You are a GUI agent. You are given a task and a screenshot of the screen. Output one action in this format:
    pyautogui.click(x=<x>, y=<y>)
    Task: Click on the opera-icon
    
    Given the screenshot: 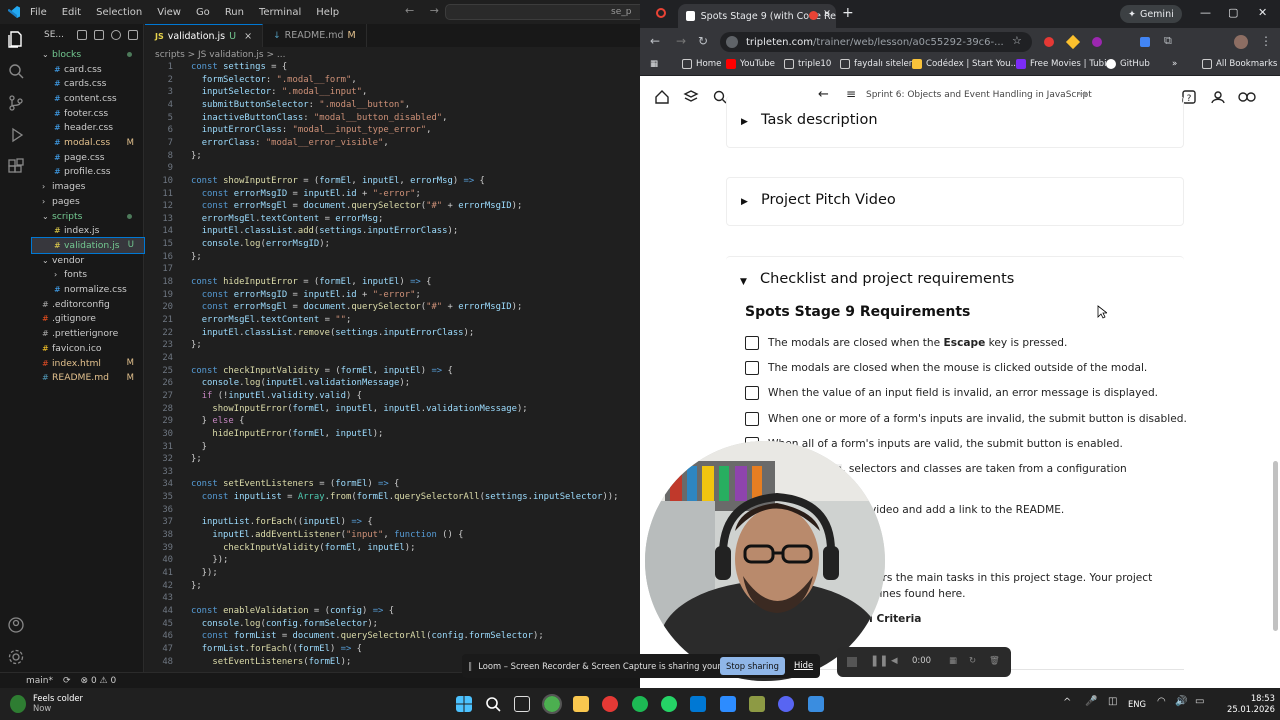 What is the action you would take?
    pyautogui.click(x=610, y=704)
    